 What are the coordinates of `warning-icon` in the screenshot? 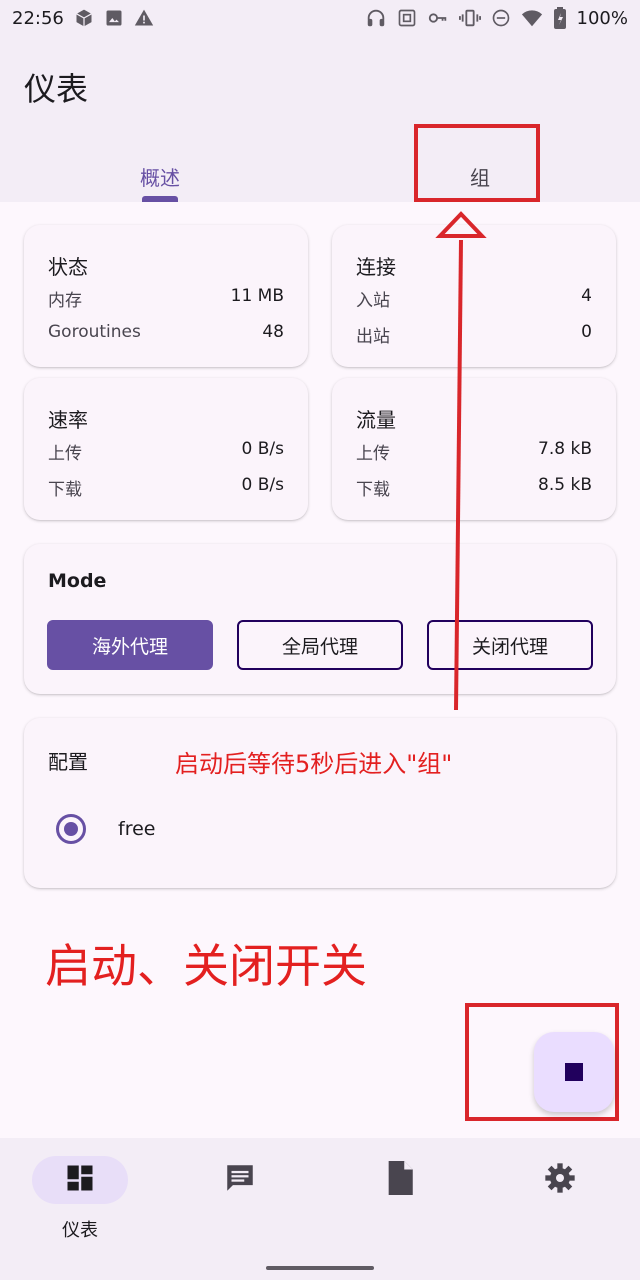 It's located at (144, 18).